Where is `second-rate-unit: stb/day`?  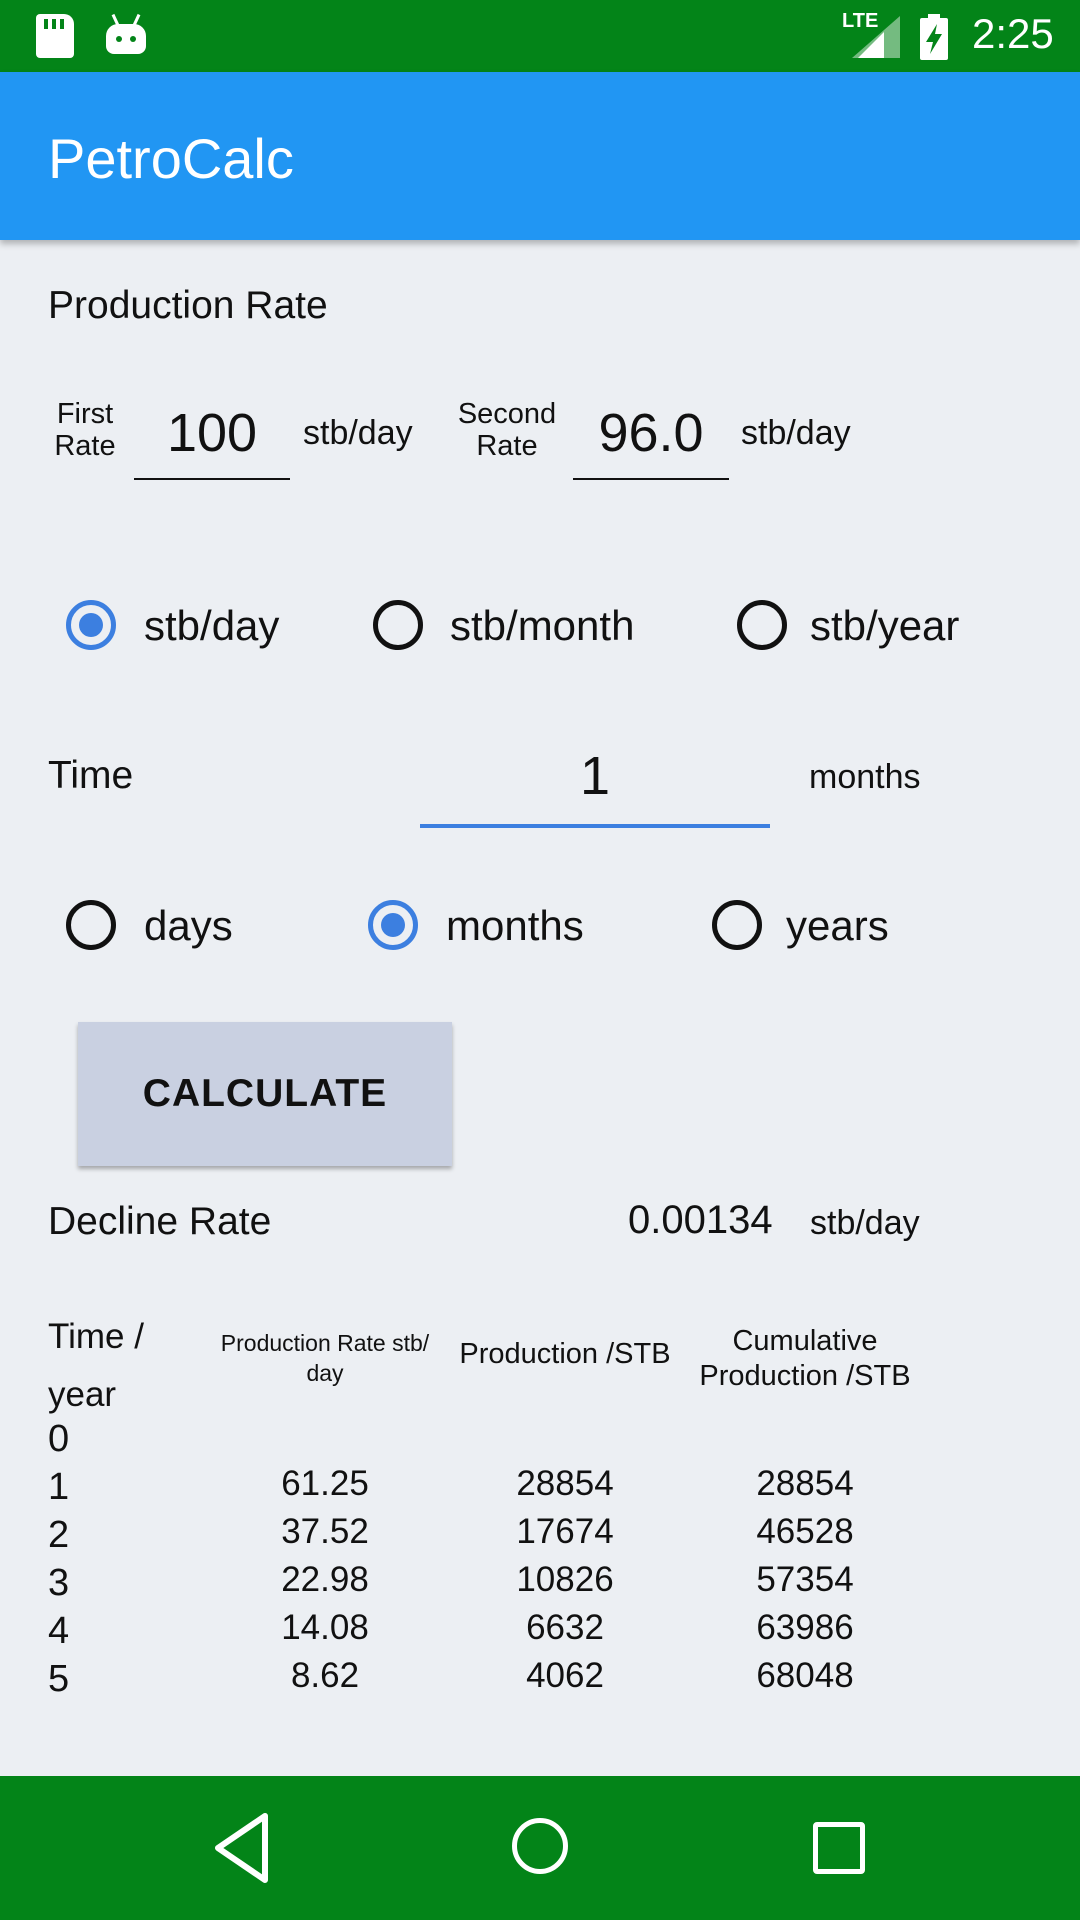 second-rate-unit: stb/day is located at coordinates (796, 433).